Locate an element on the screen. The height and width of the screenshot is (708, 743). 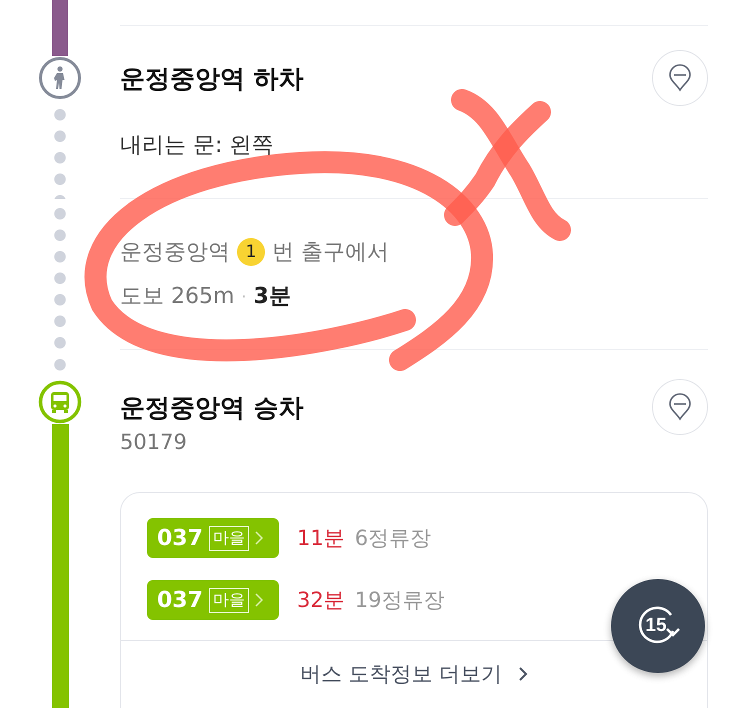
walk-distance: 도보 265m is located at coordinates (177, 297).